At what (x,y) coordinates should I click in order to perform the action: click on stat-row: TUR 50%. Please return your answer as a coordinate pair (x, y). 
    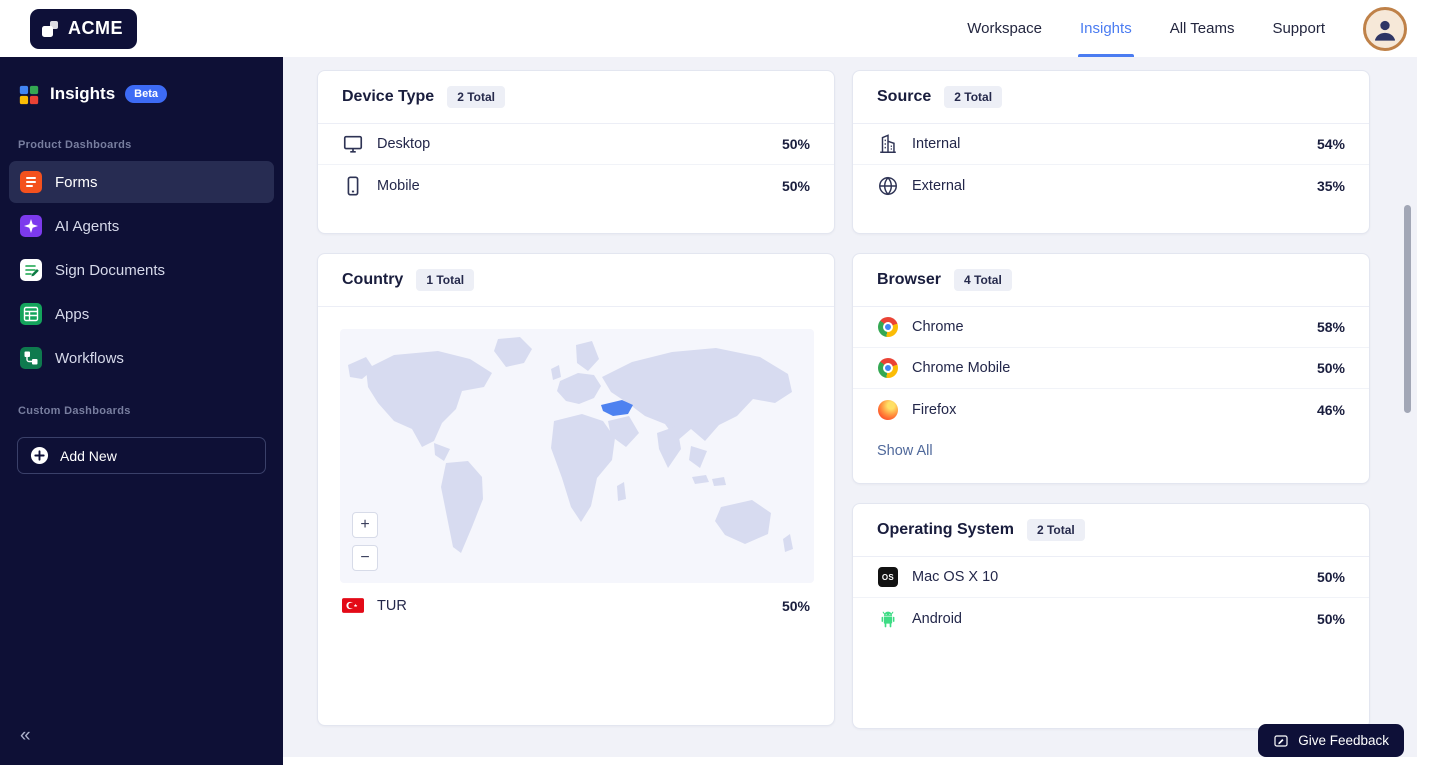
    Looking at the image, I should click on (576, 605).